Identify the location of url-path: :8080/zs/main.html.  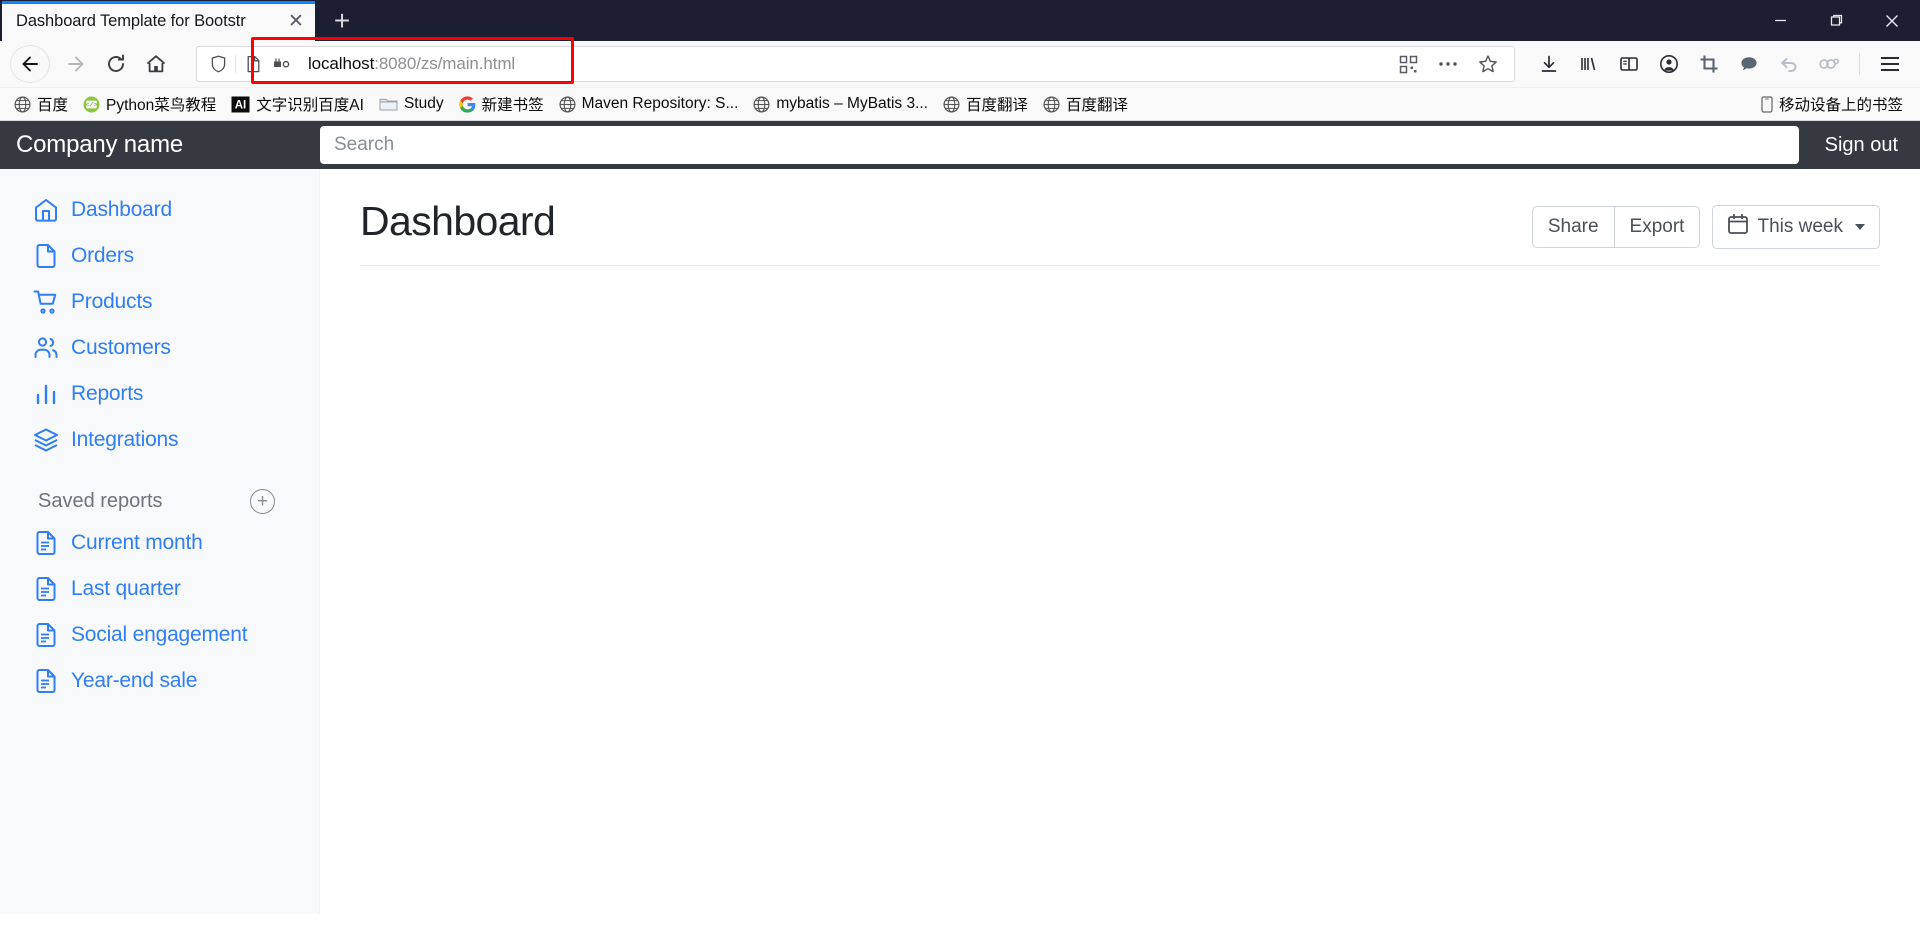
(445, 63).